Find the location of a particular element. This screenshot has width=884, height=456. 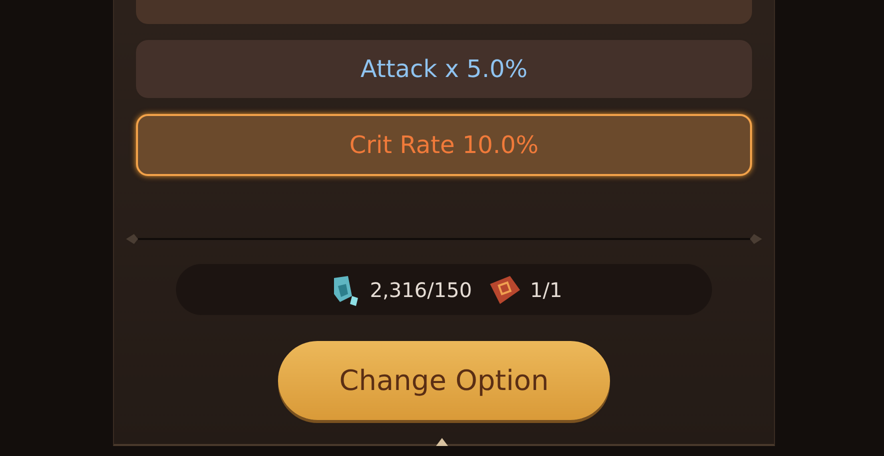

option-row: Crit Rate 10.0% is located at coordinates (444, 145).